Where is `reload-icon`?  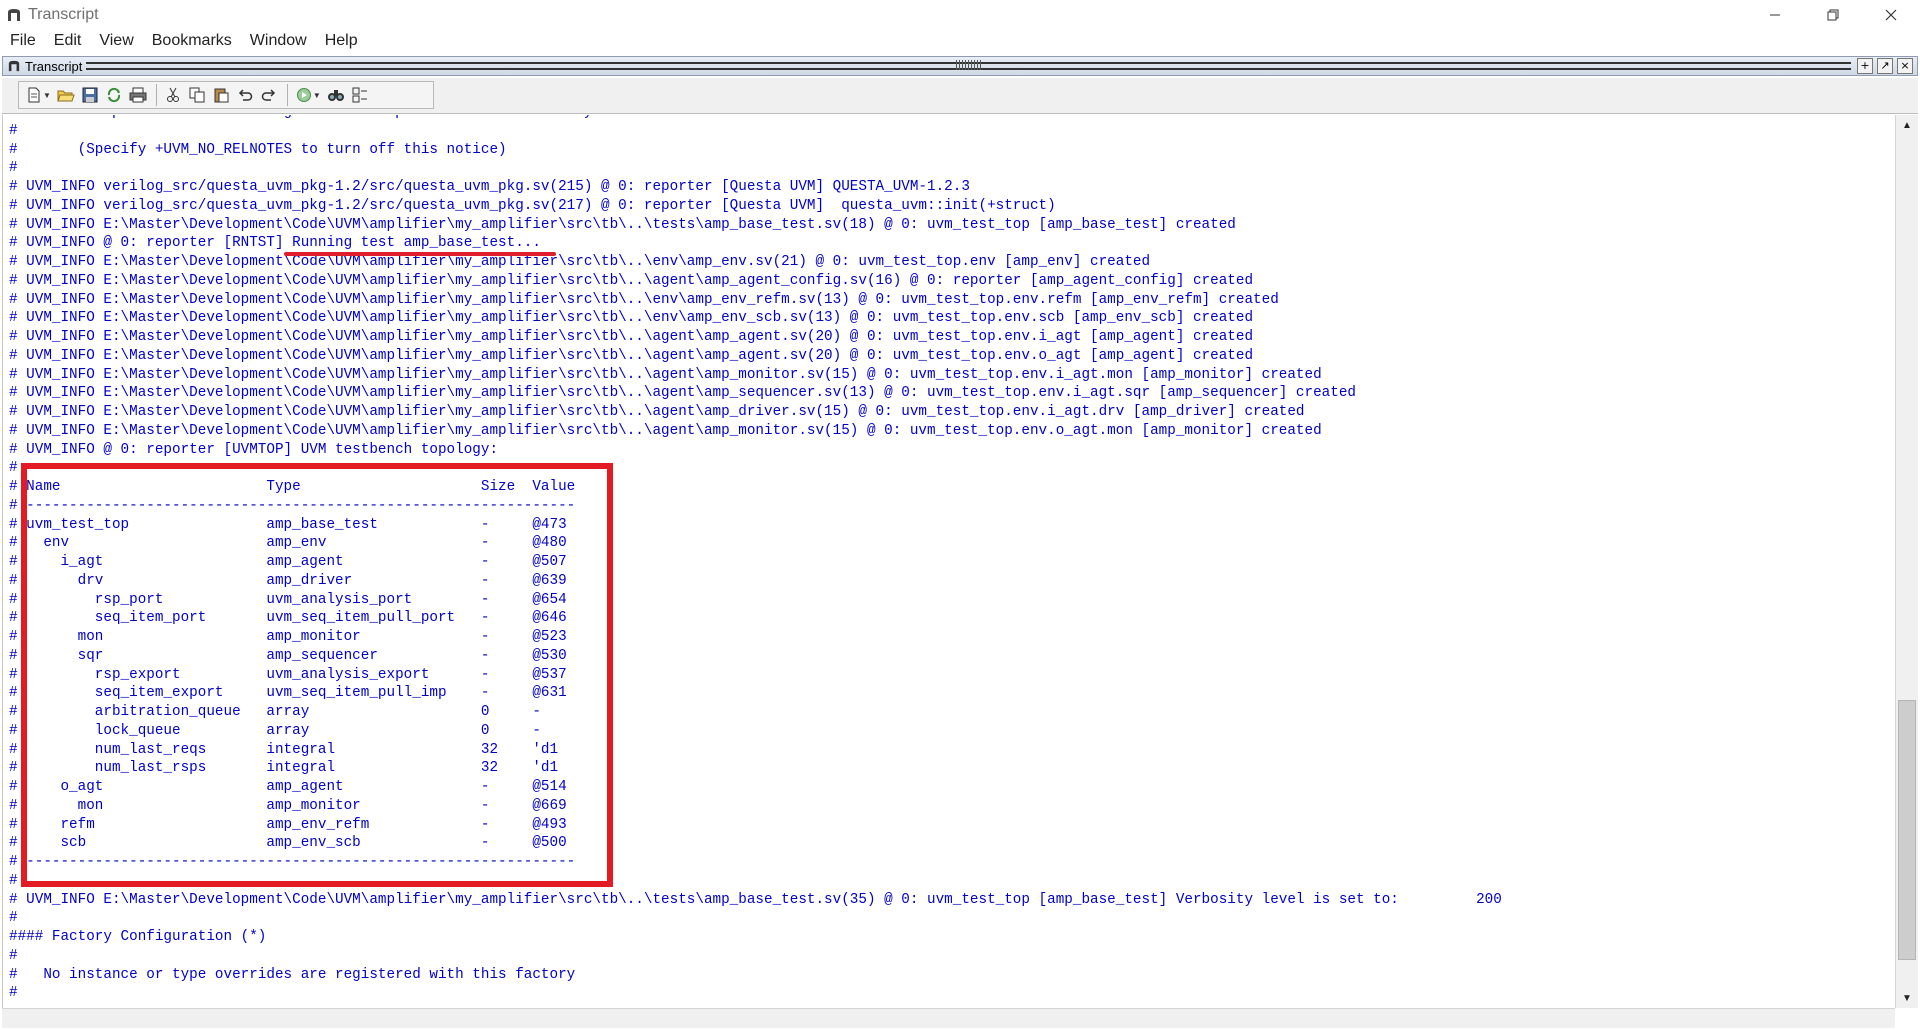 reload-icon is located at coordinates (114, 95).